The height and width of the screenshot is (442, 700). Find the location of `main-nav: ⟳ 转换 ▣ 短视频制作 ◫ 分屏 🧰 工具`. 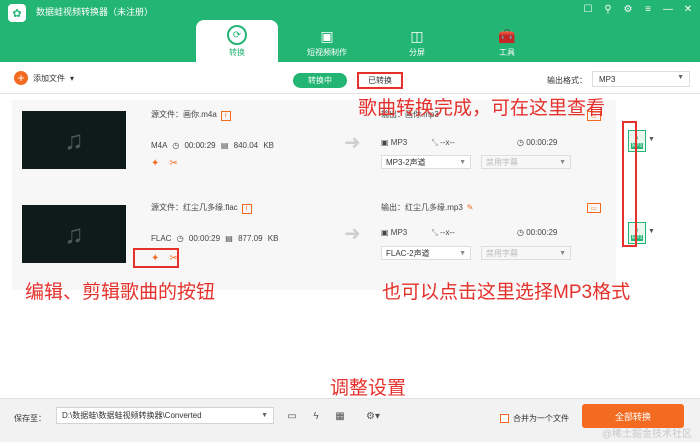

main-nav: ⟳ 转换 ▣ 短视频制作 ◫ 分屏 🧰 工具 is located at coordinates (376, 41).